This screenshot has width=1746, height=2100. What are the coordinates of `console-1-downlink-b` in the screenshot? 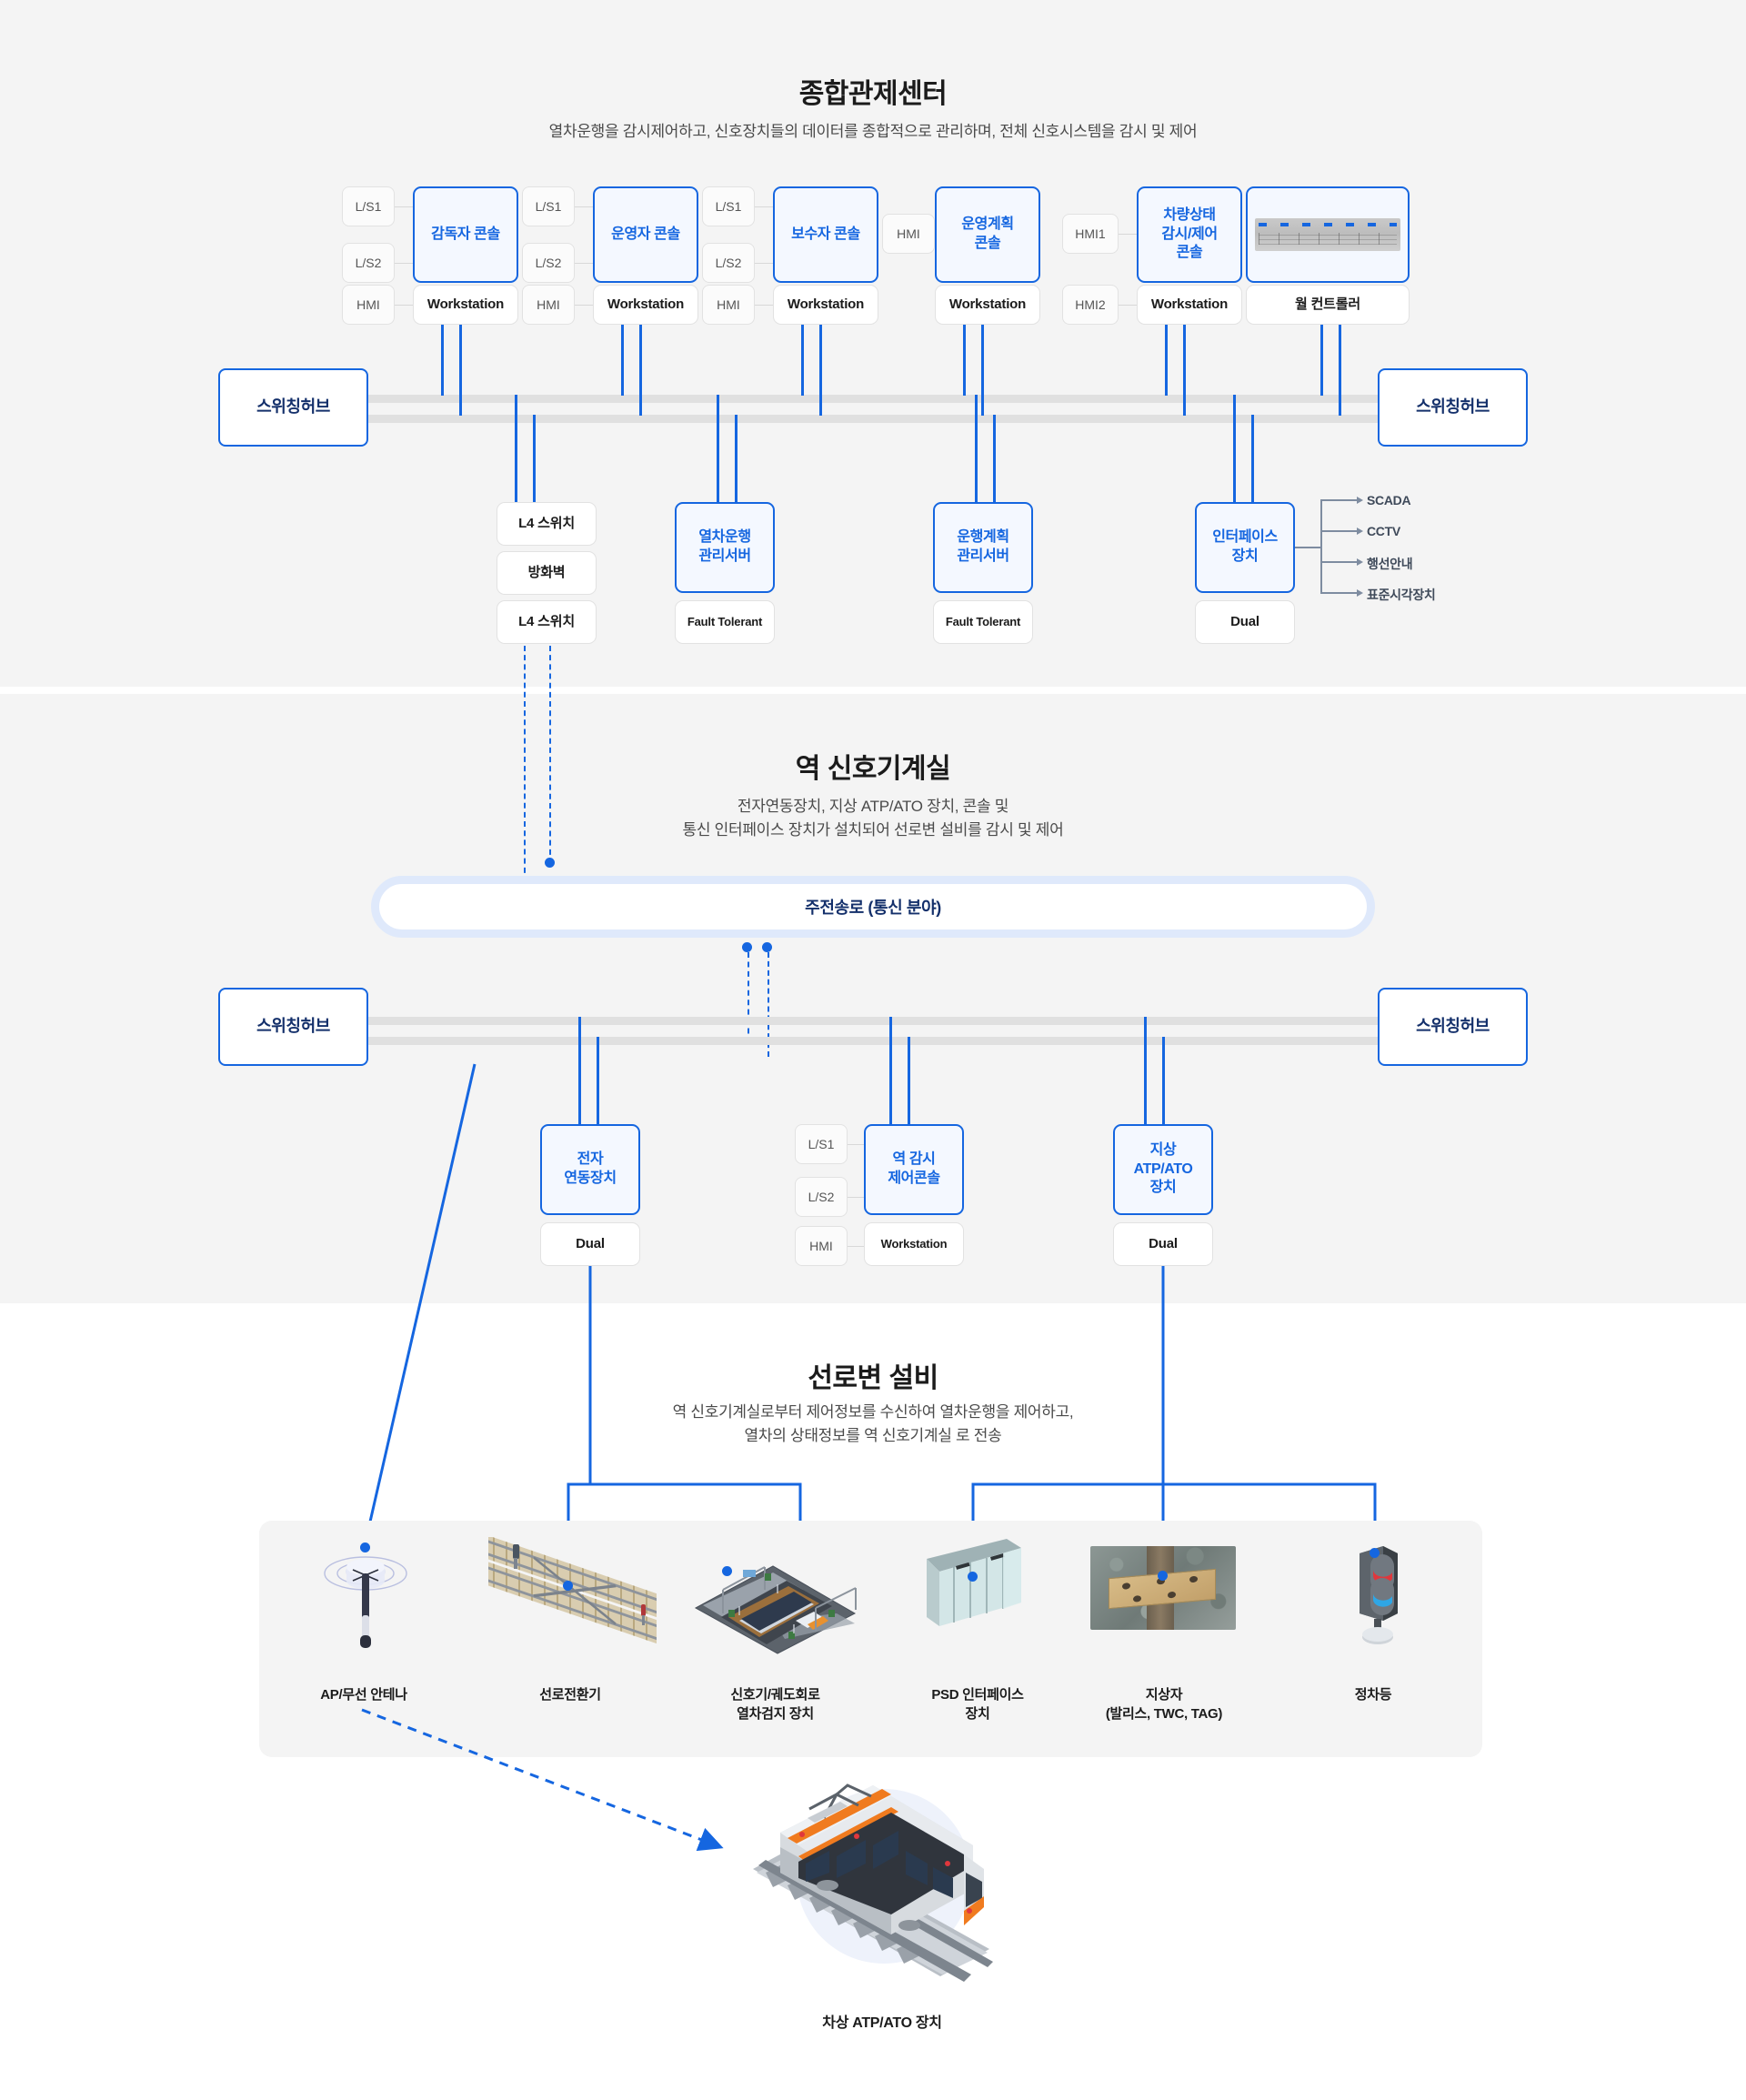 It's located at (461, 370).